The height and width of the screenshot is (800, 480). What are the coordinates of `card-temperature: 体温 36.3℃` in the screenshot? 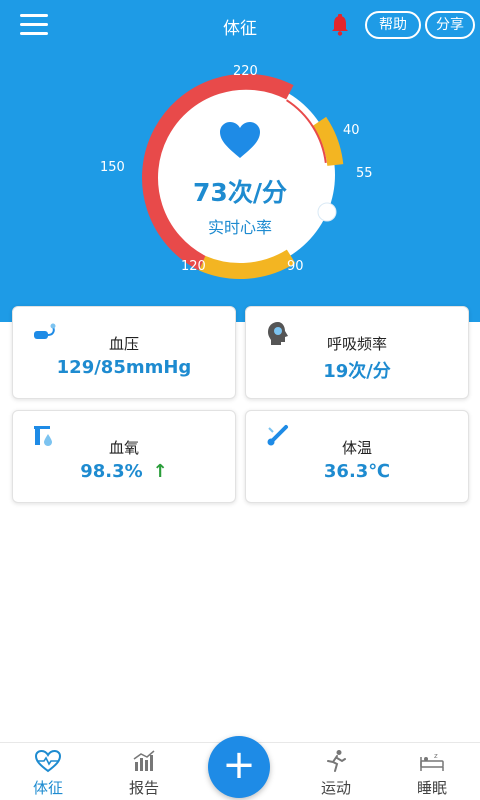 It's located at (357, 456).